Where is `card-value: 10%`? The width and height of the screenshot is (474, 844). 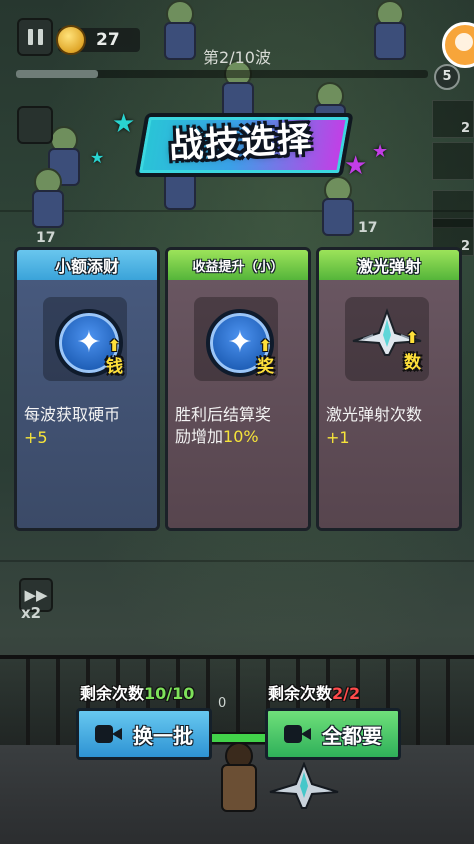 card-value: 10% is located at coordinates (241, 436).